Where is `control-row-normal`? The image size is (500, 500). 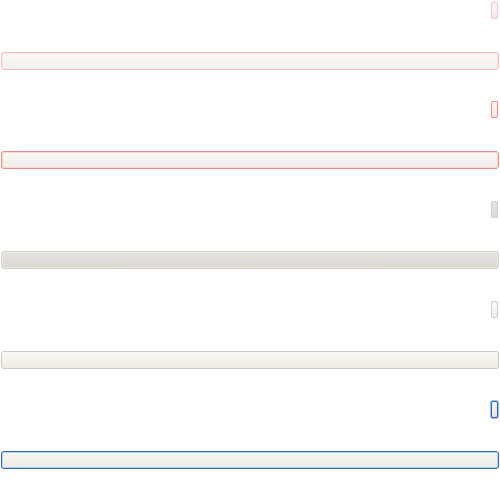
control-row-normal is located at coordinates (250, 334).